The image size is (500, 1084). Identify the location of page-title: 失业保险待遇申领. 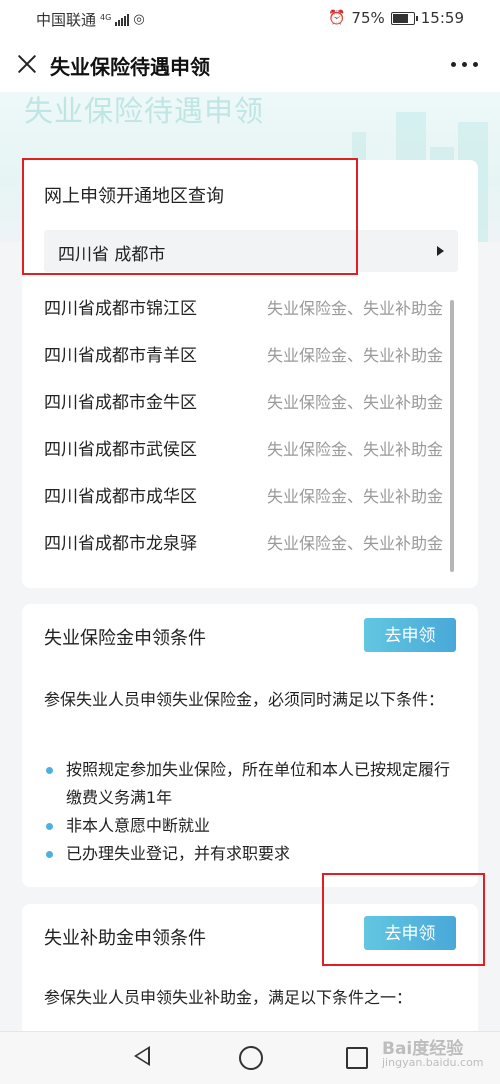
(130, 67).